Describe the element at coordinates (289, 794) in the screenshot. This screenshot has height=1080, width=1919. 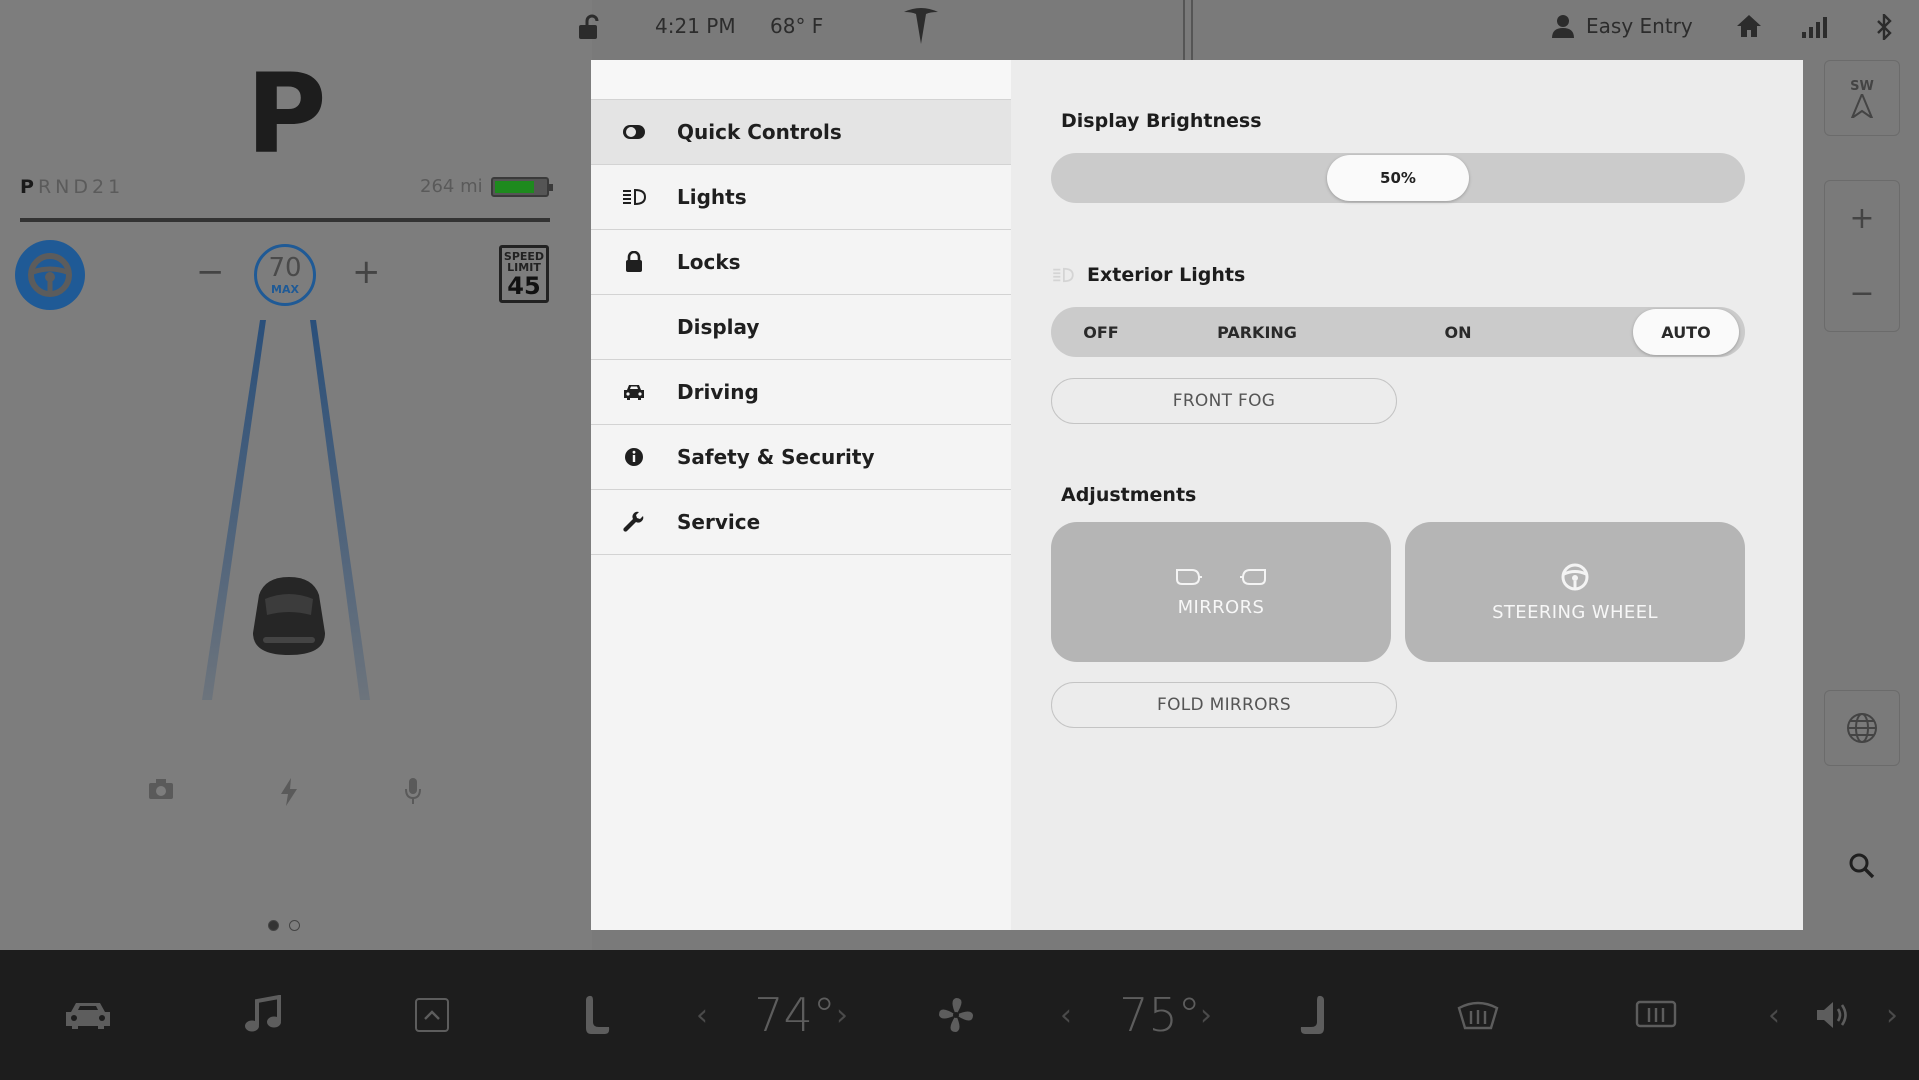
I see `charge-icon` at that location.